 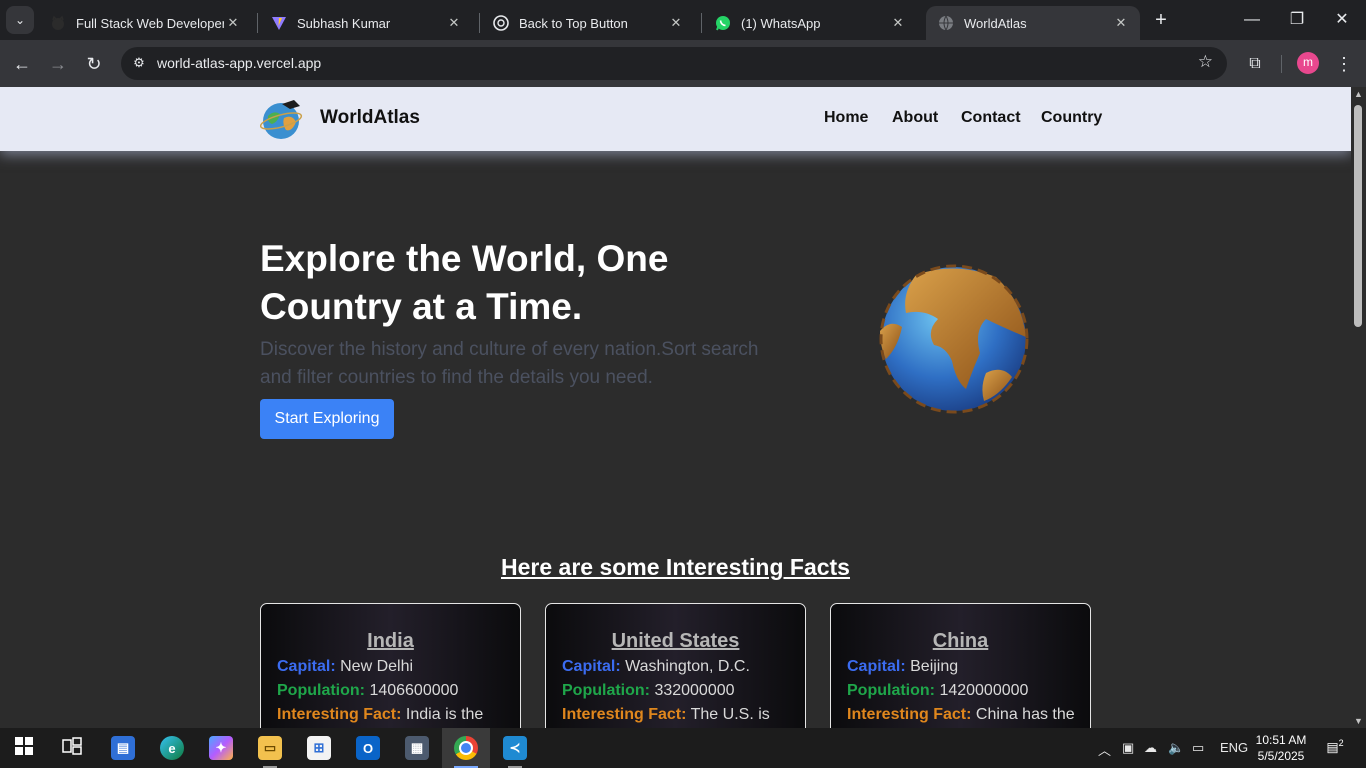 I want to click on nav-contact: Contact, so click(x=991, y=118).